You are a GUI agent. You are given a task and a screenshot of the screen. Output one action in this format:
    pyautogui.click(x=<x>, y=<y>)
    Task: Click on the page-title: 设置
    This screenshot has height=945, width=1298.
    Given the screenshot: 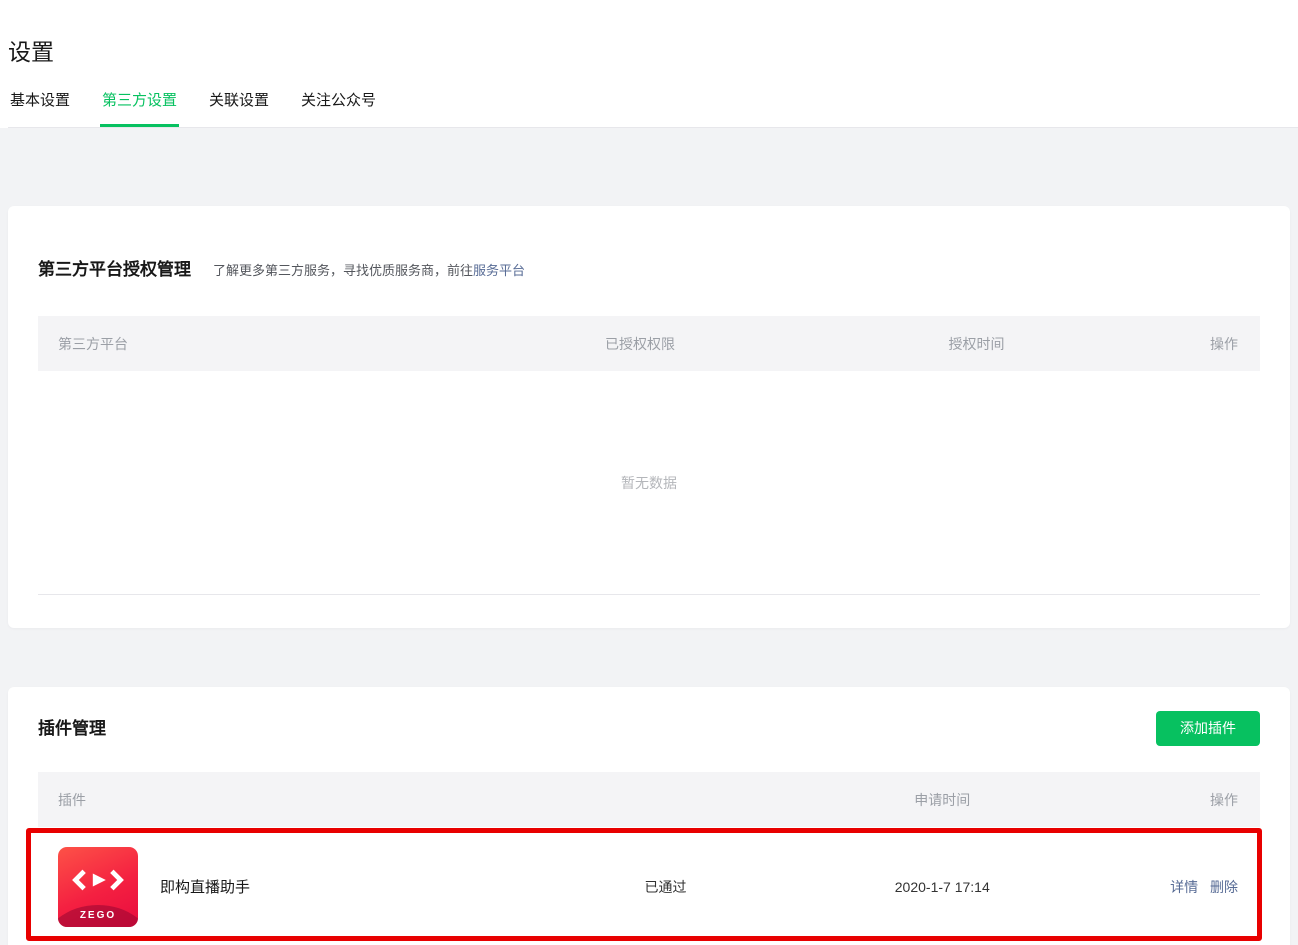 What is the action you would take?
    pyautogui.click(x=31, y=52)
    